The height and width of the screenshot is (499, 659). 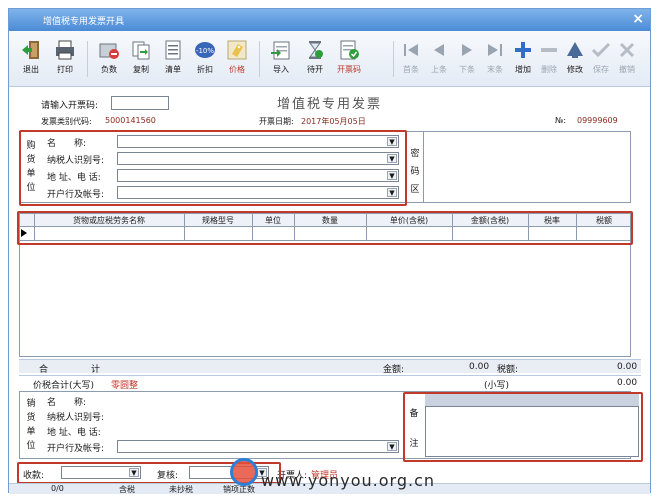 I want to click on check-icon, so click(x=601, y=50).